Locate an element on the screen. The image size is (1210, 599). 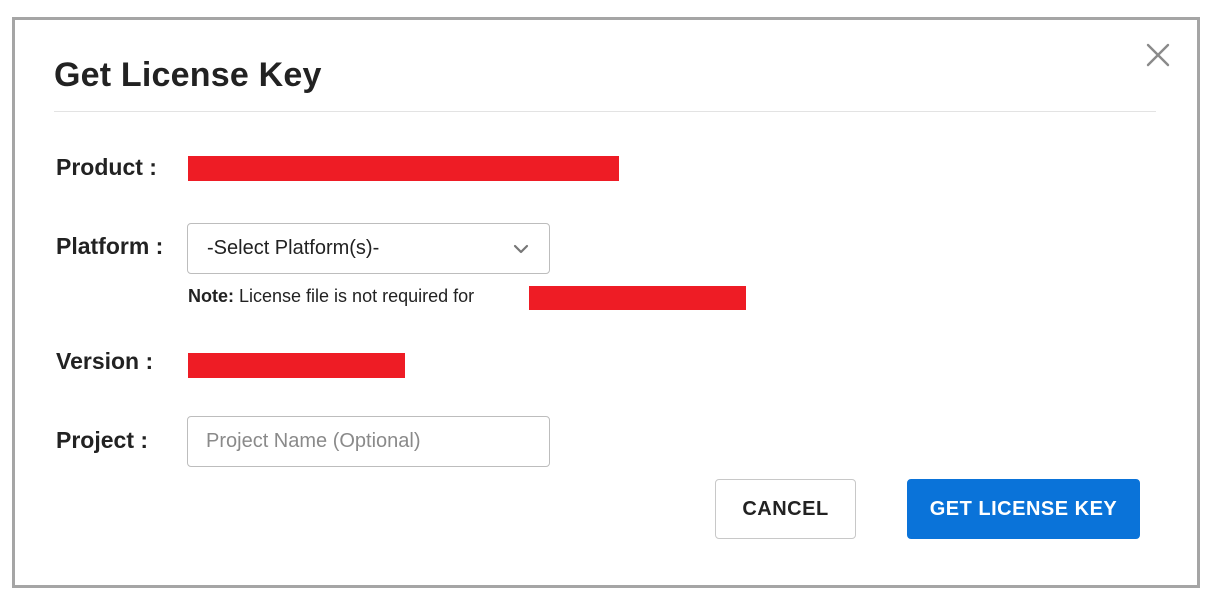
platform-note: Note: License file is not required for is located at coordinates (331, 296).